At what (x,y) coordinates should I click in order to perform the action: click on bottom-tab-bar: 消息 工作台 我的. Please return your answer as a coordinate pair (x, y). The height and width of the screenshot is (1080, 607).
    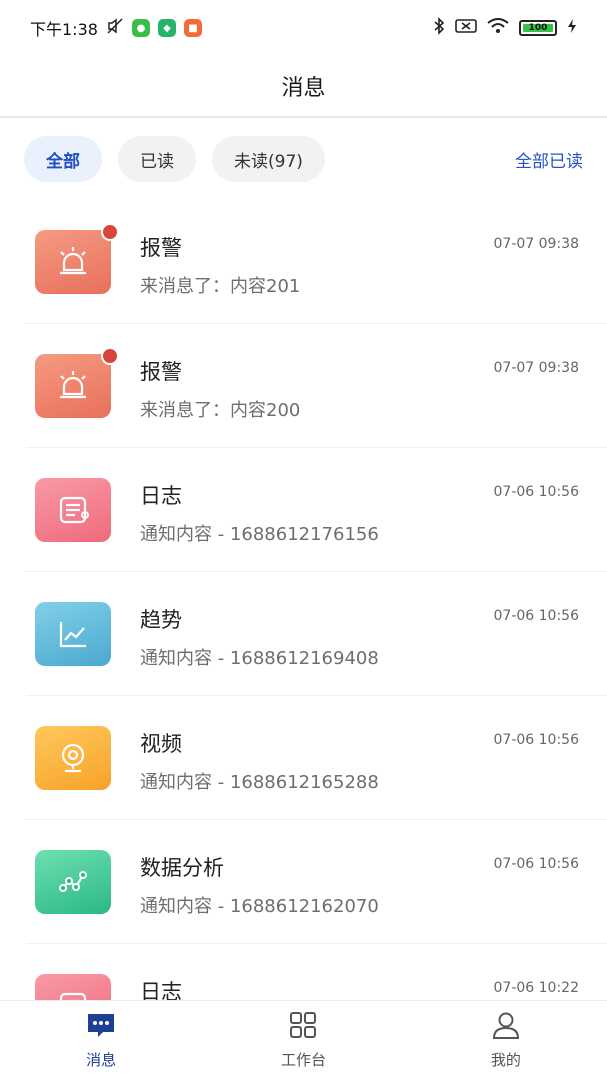
    Looking at the image, I should click on (303, 1040).